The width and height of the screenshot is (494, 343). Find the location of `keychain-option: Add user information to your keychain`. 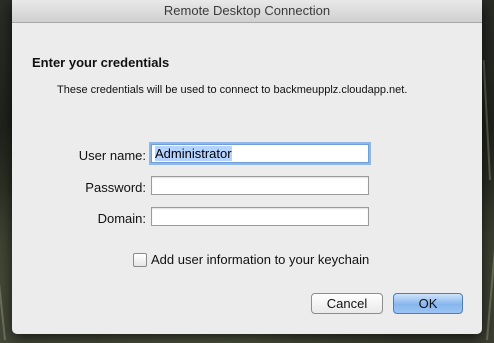

keychain-option: Add user information to your keychain is located at coordinates (251, 259).